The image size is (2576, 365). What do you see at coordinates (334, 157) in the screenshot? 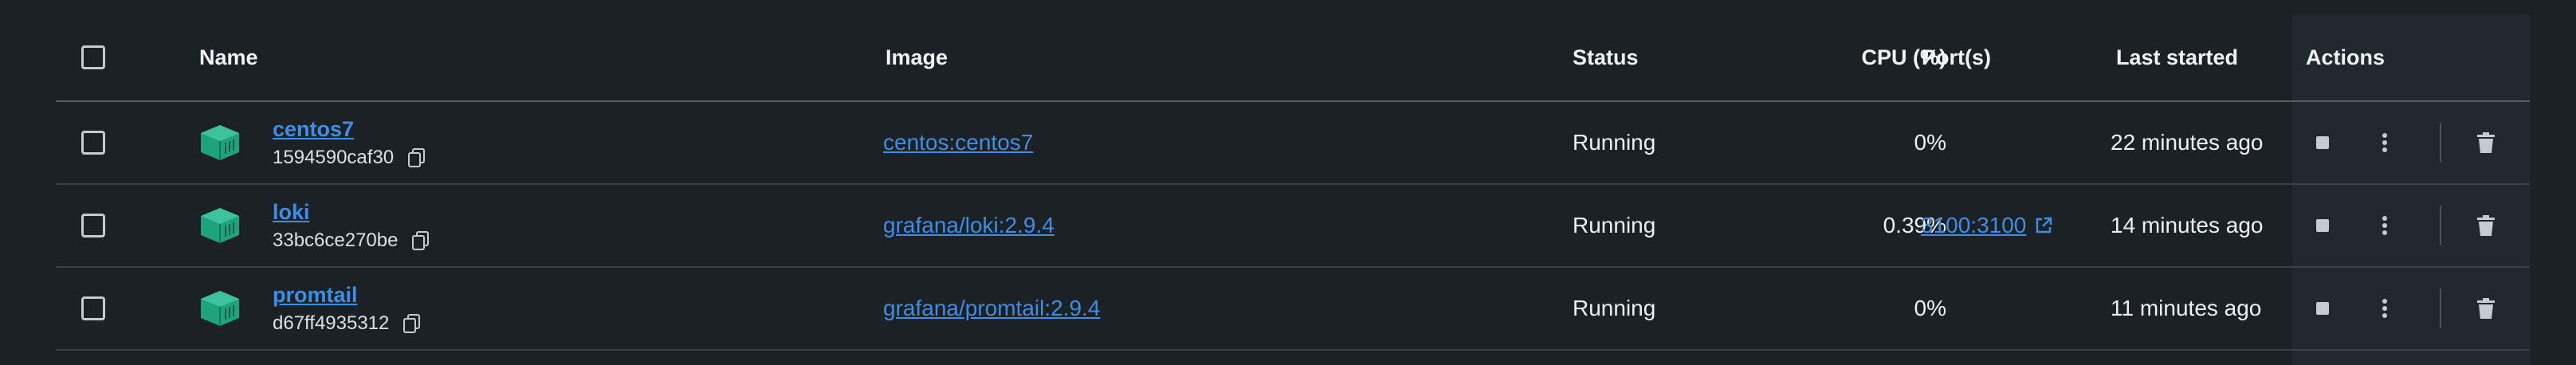
I see `container-id: 1594590caf30` at bounding box center [334, 157].